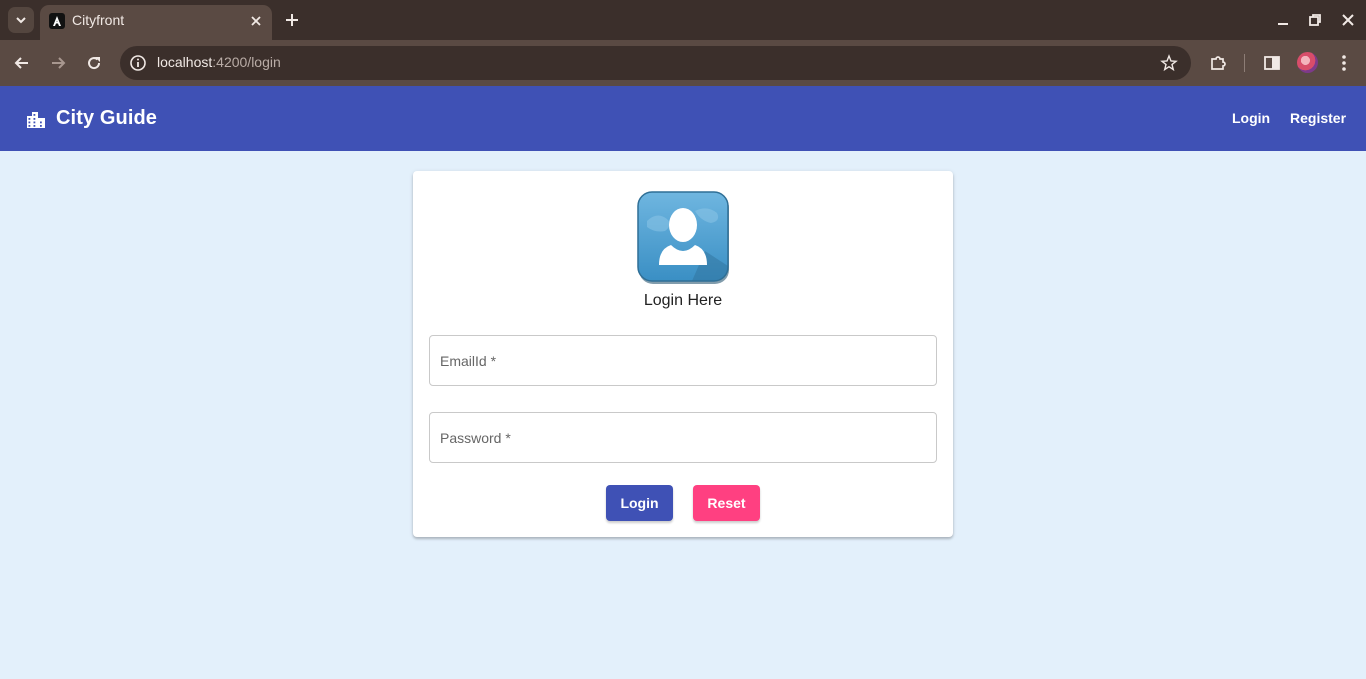 This screenshot has width=1366, height=679. I want to click on browser-titlebar: Cityfront, so click(683, 20).